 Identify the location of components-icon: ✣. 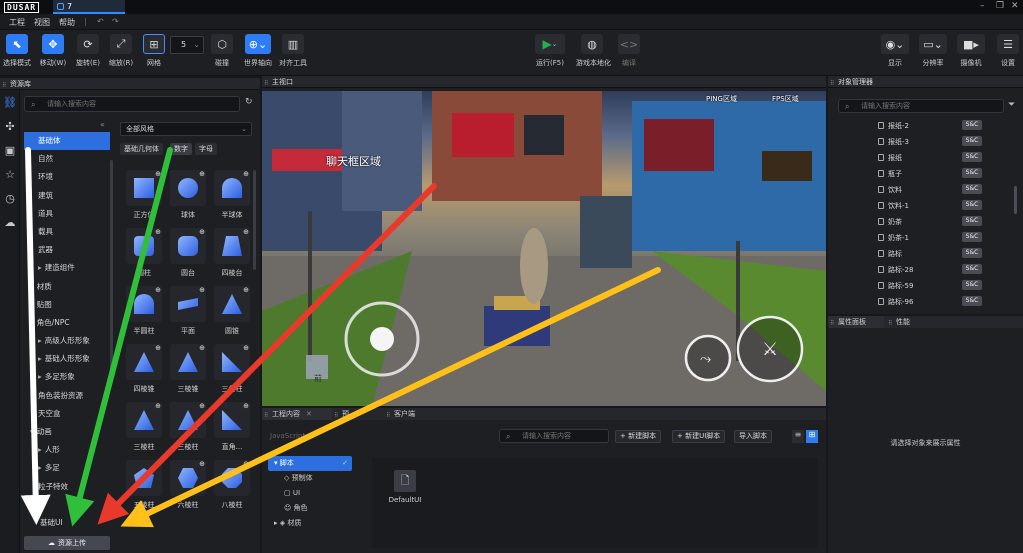
(10, 127).